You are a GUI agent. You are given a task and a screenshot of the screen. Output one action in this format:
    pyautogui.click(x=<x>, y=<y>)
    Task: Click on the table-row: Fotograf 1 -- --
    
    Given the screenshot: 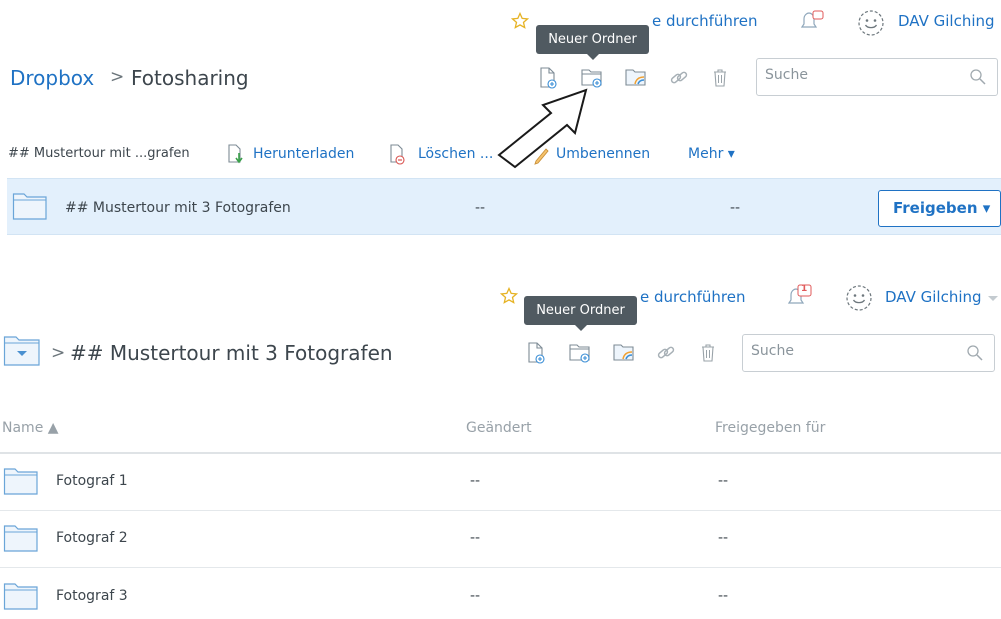 What is the action you would take?
    pyautogui.click(x=500, y=482)
    